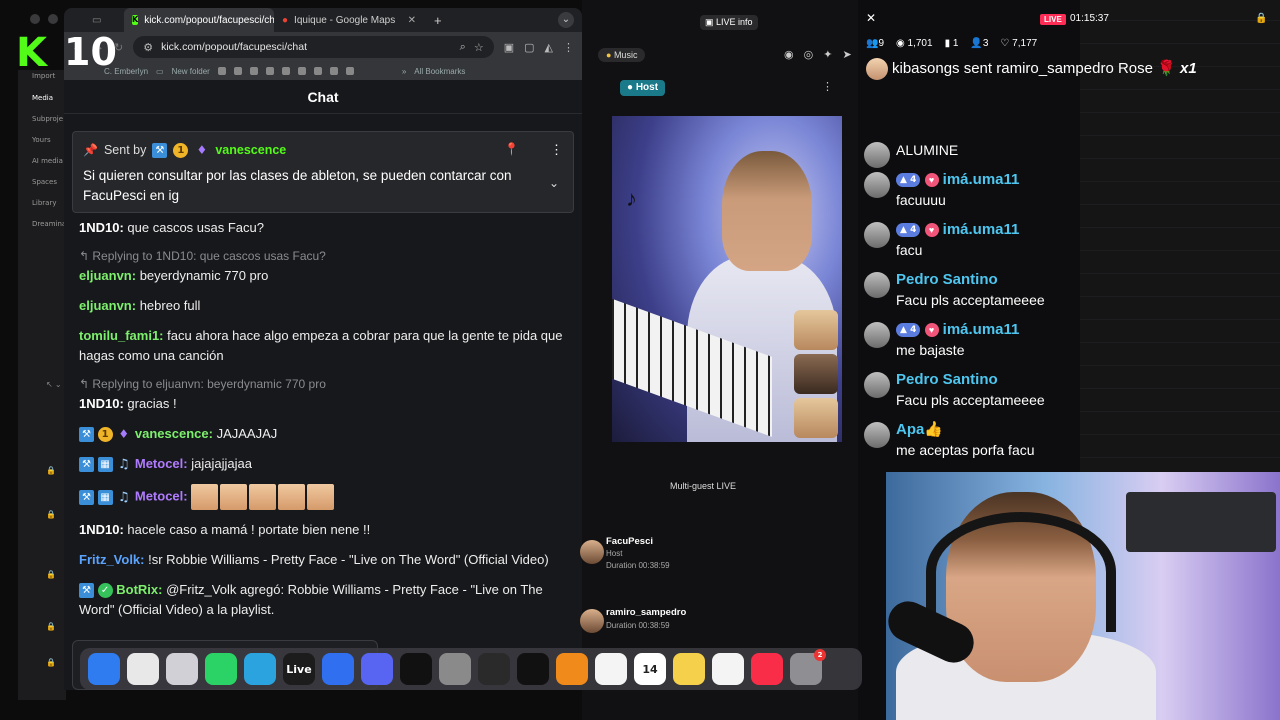 The height and width of the screenshot is (720, 1280). What do you see at coordinates (324, 404) in the screenshot?
I see `chat-message: 1ND10: gracias !` at bounding box center [324, 404].